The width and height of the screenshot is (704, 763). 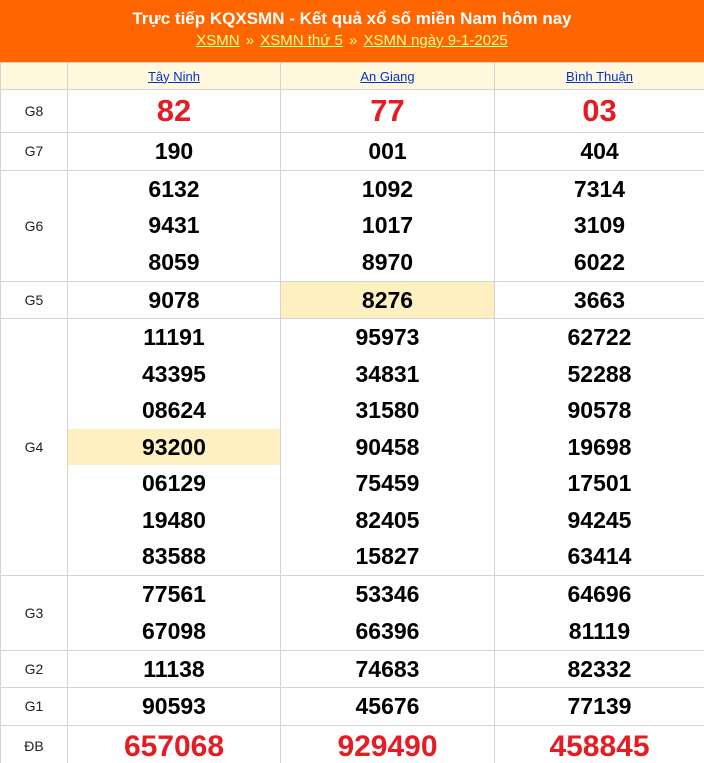 What do you see at coordinates (599, 483) in the screenshot?
I see `prize-number: 17501` at bounding box center [599, 483].